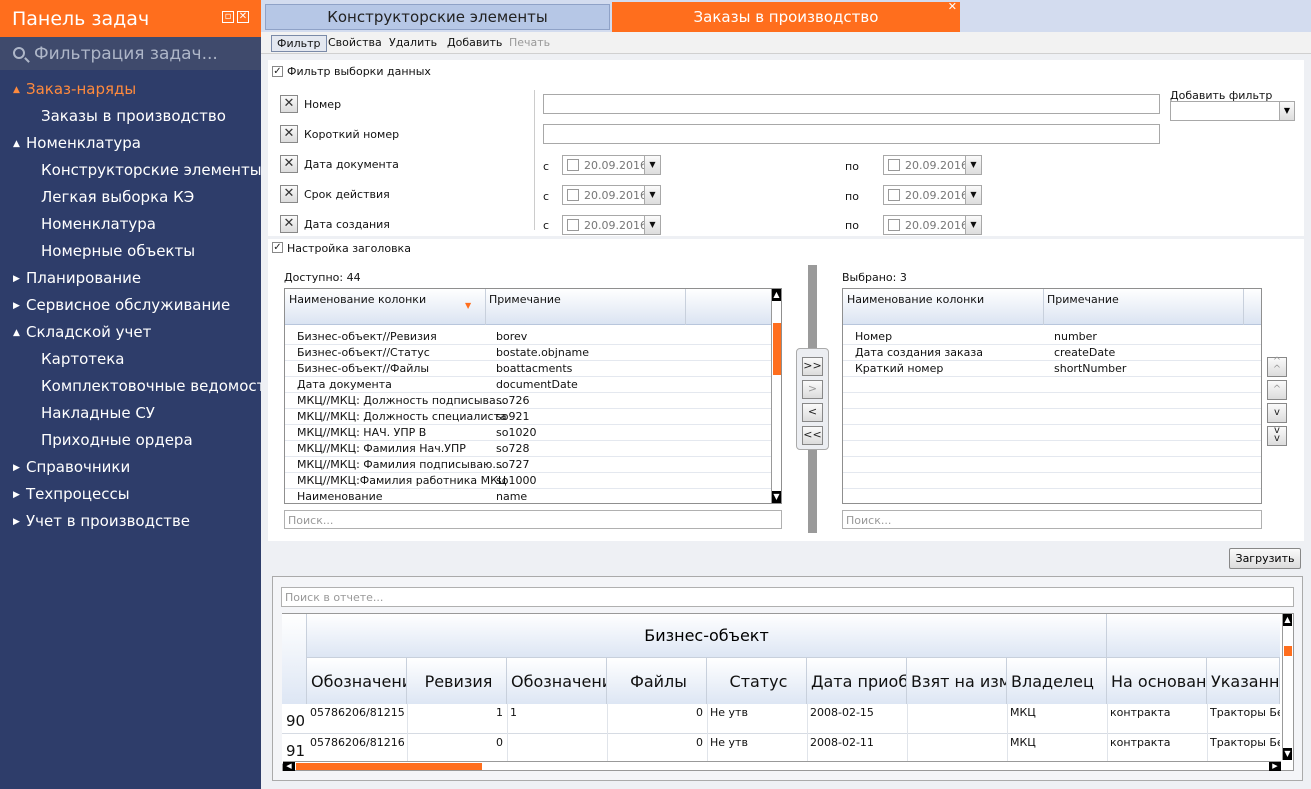 The height and width of the screenshot is (789, 1311). Describe the element at coordinates (65, 494) in the screenshot. I see `sidebar-item: ▶ Техпроцессы` at that location.